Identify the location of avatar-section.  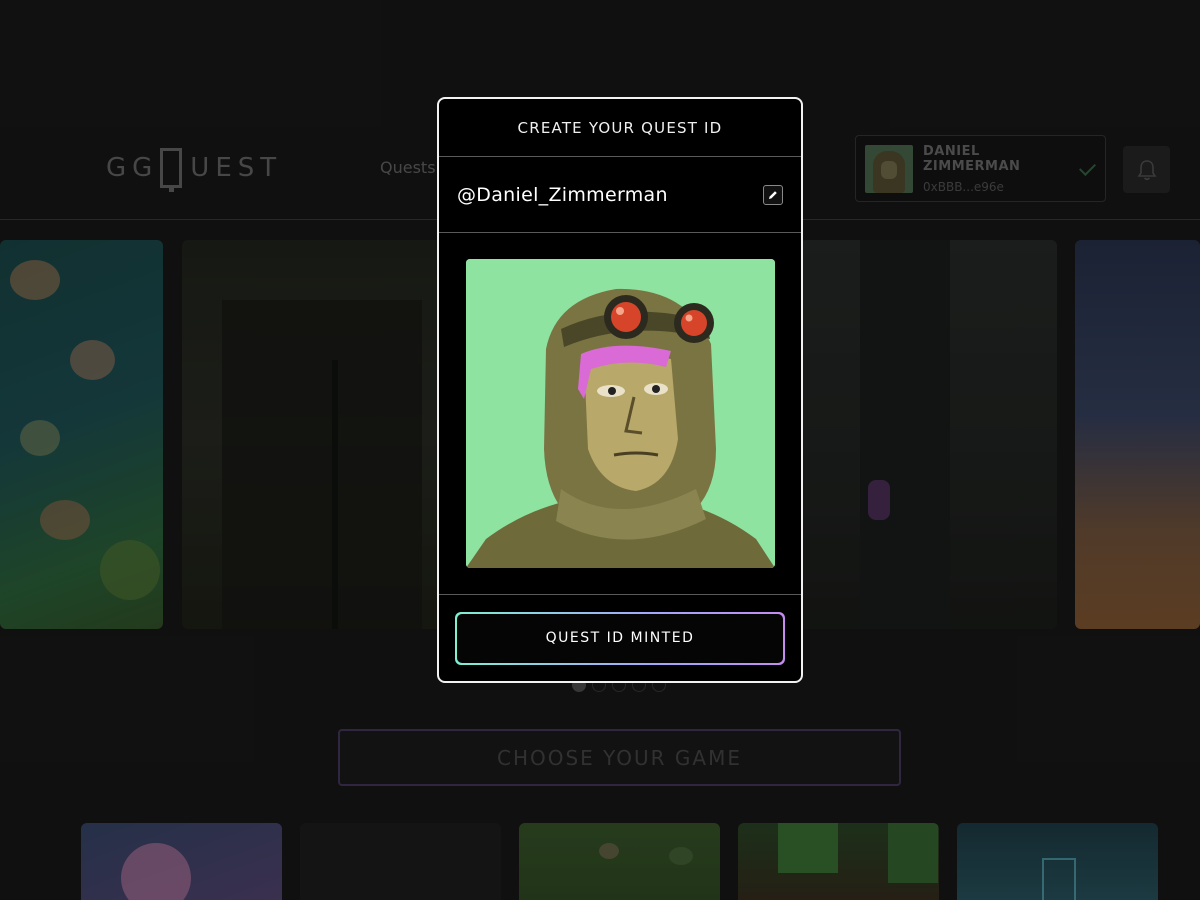
(620, 414).